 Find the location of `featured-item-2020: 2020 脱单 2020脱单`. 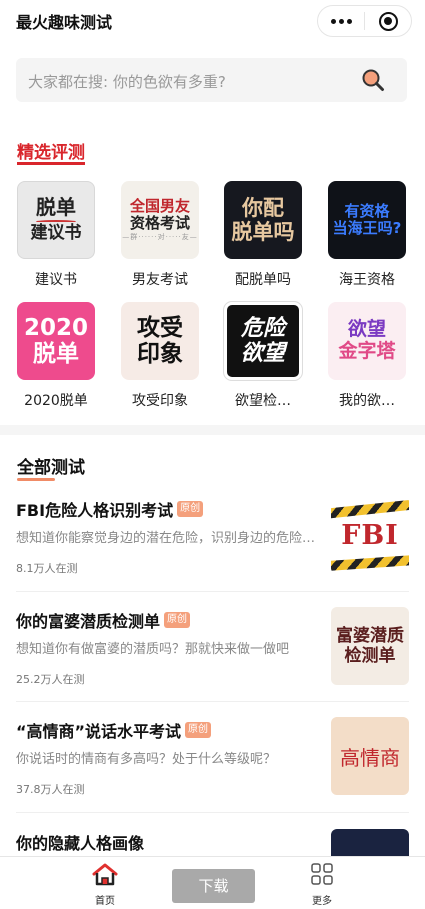

featured-item-2020: 2020 脱单 2020脱单 is located at coordinates (56, 356).